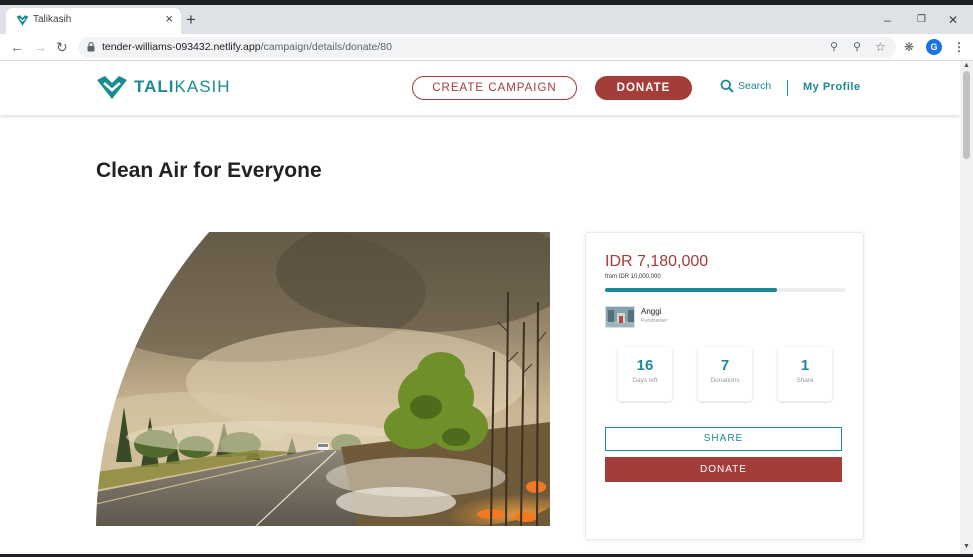 Image resolution: width=973 pixels, height=557 pixels. What do you see at coordinates (832, 87) in the screenshot?
I see `my-profile-link: My Profile` at bounding box center [832, 87].